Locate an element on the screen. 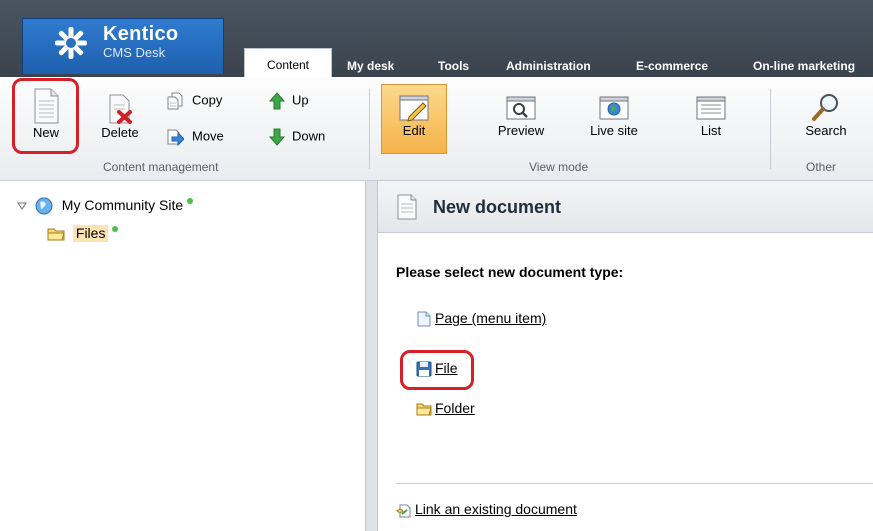  link-existing-document: Link an existing document is located at coordinates (486, 509).